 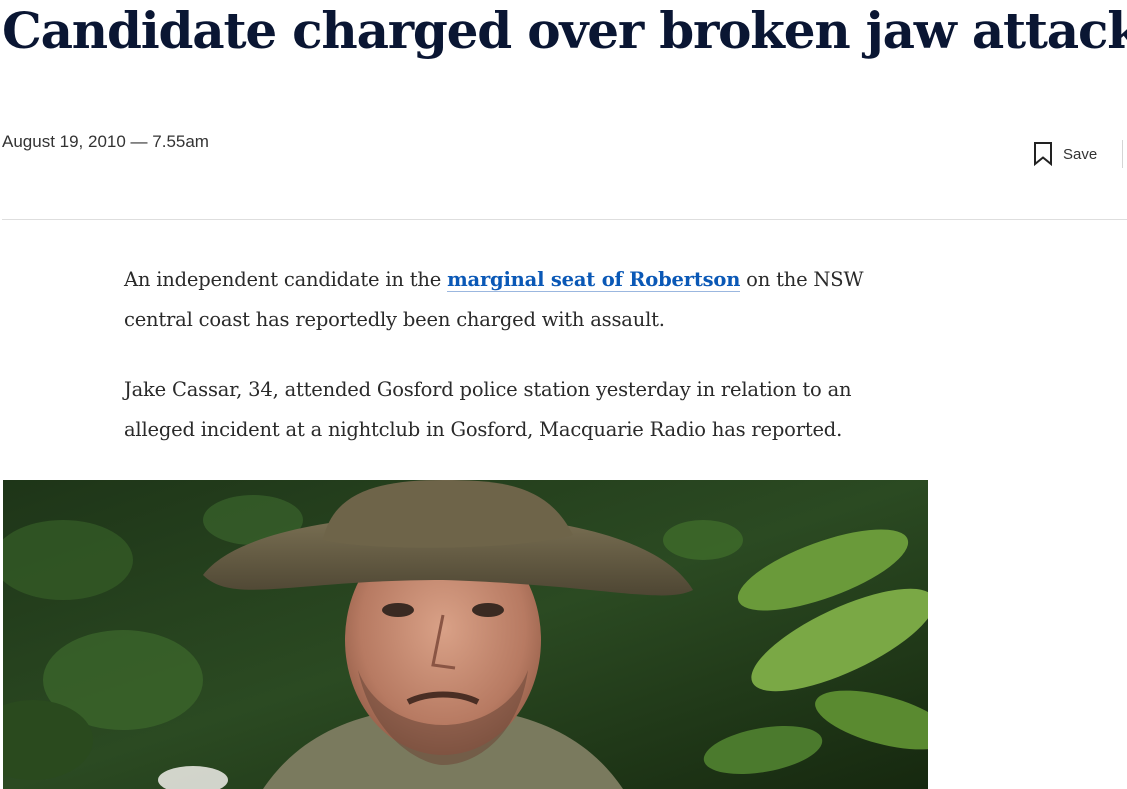 I want to click on article-headline: Candidate charged over broken jaw attack, so click(x=564, y=30).